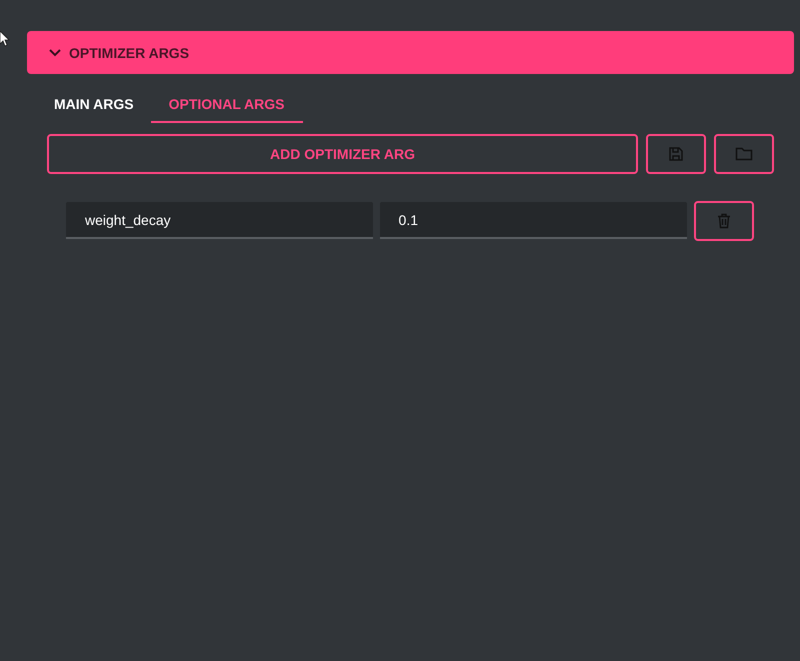 The width and height of the screenshot is (800, 661). Describe the element at coordinates (342, 154) in the screenshot. I see `add-arg-button: ADD OPTIMIZER ARG` at that location.